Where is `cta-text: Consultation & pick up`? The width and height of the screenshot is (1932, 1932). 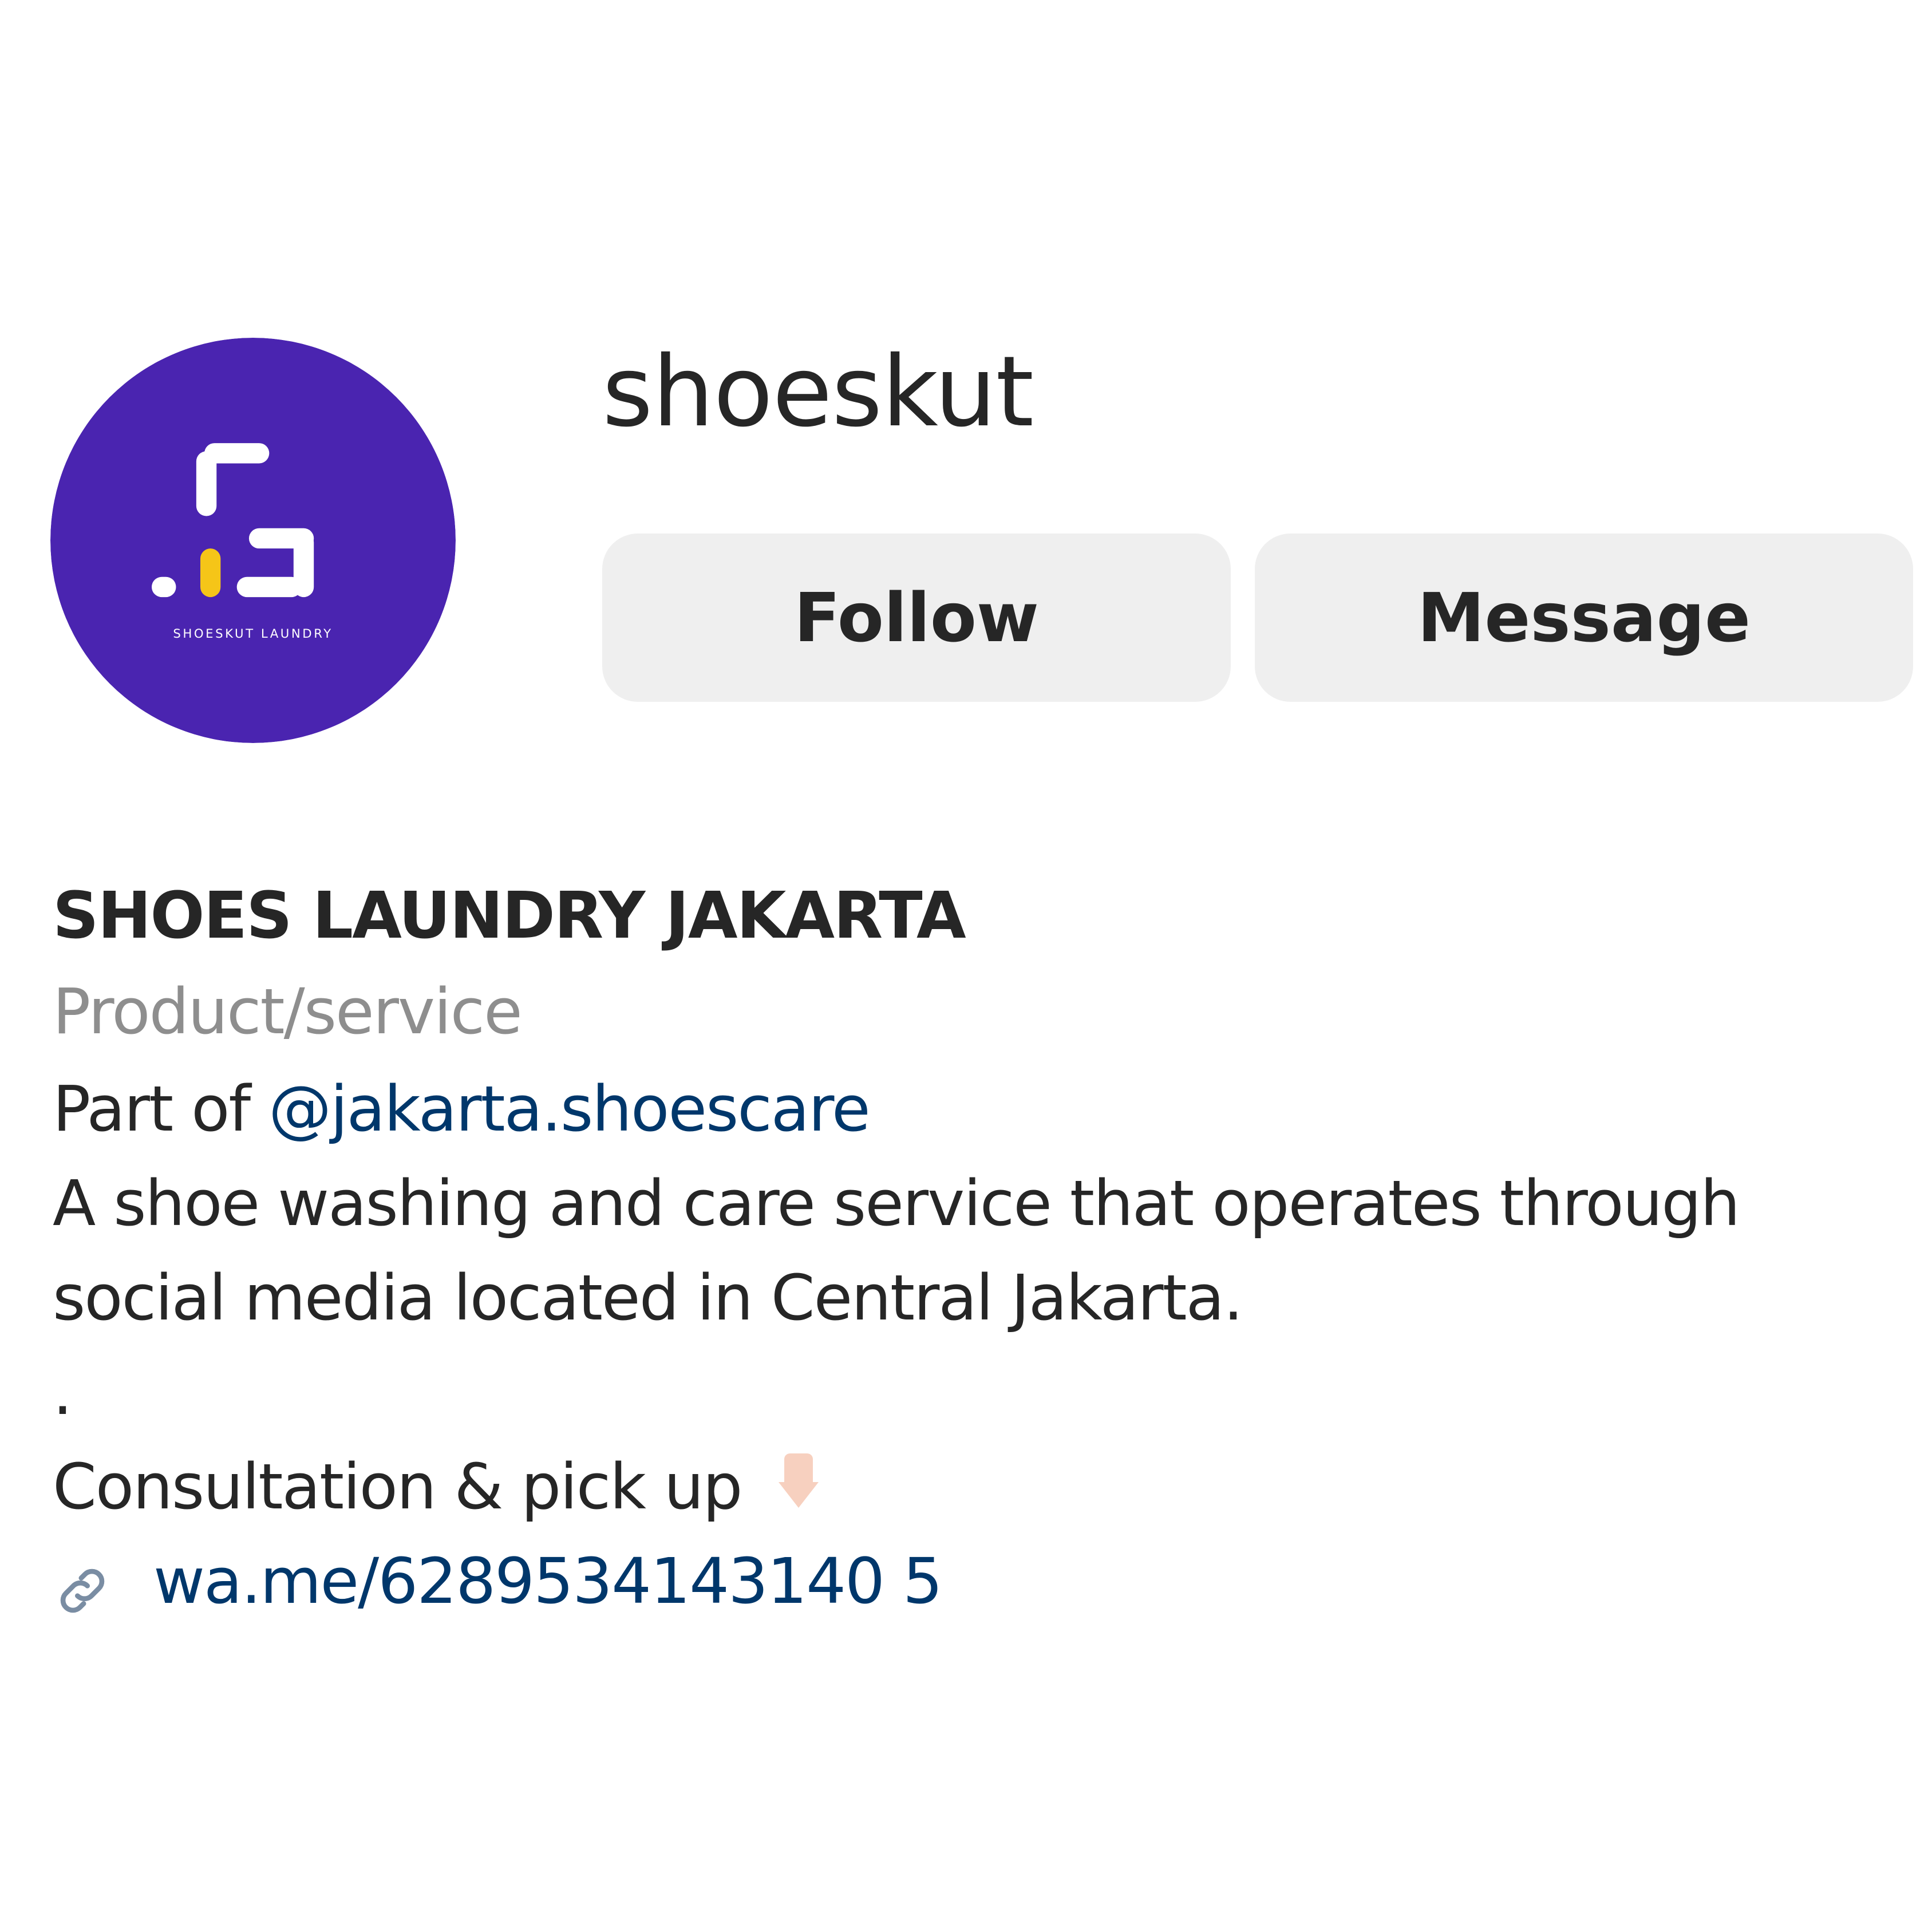 cta-text: Consultation & pick up is located at coordinates (397, 1486).